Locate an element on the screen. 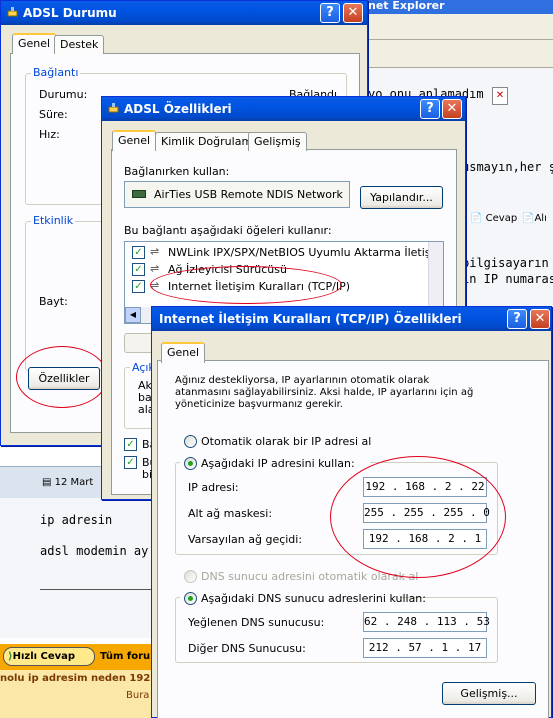 Image resolution: width=553 pixels, height=718 pixels. component-checkbox-3: ✓ is located at coordinates (138, 286).